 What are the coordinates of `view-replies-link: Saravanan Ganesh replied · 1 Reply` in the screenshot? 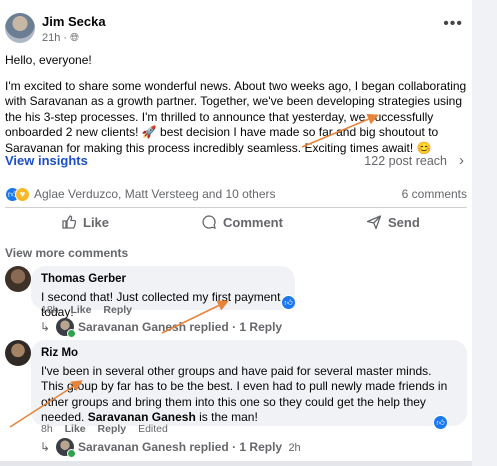 It's located at (180, 327).